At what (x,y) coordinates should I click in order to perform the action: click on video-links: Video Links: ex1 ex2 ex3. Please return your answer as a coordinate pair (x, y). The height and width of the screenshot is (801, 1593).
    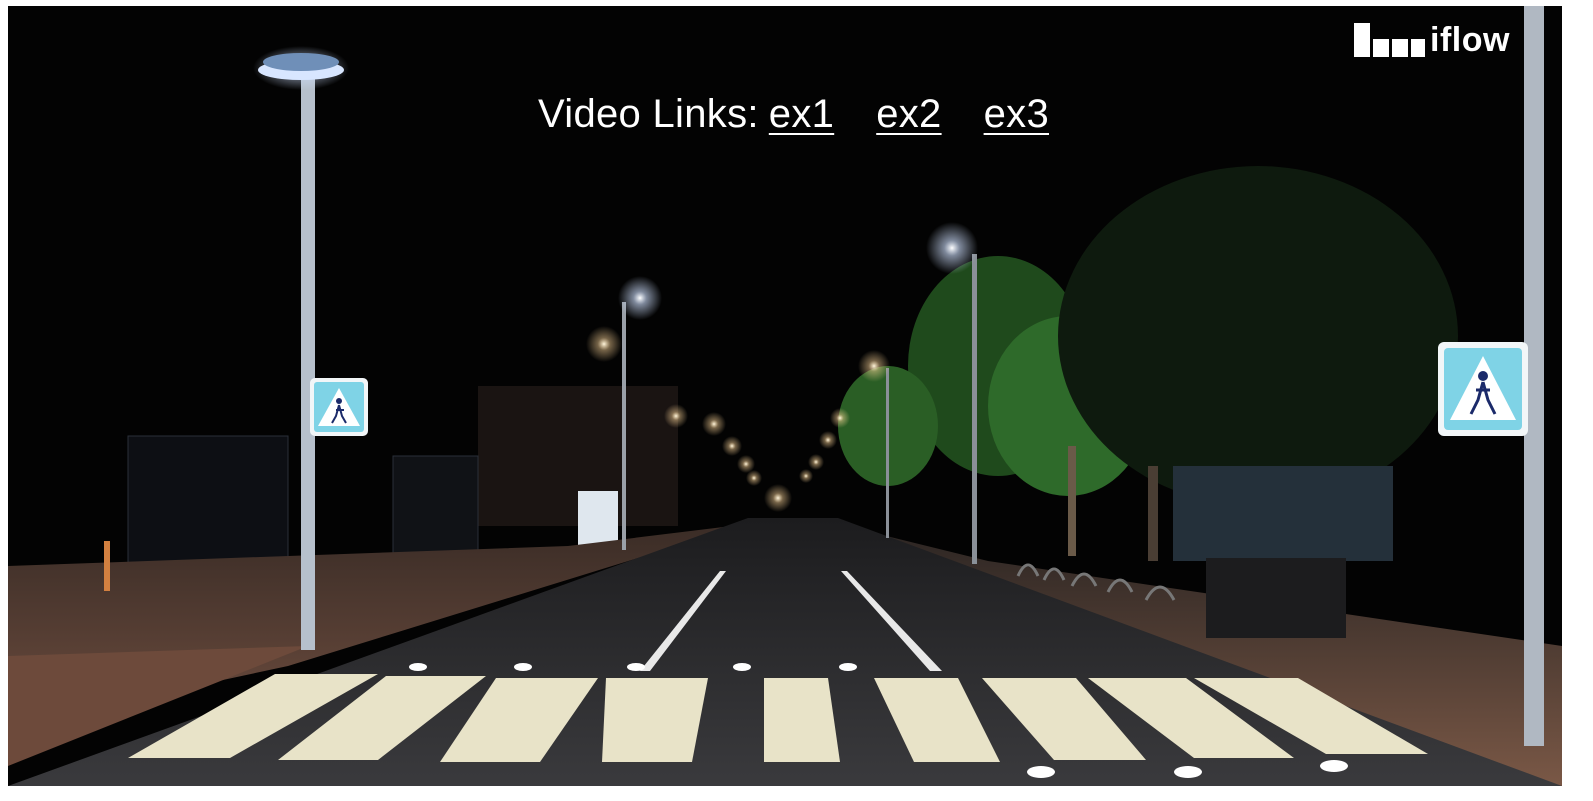
    Looking at the image, I should click on (793, 117).